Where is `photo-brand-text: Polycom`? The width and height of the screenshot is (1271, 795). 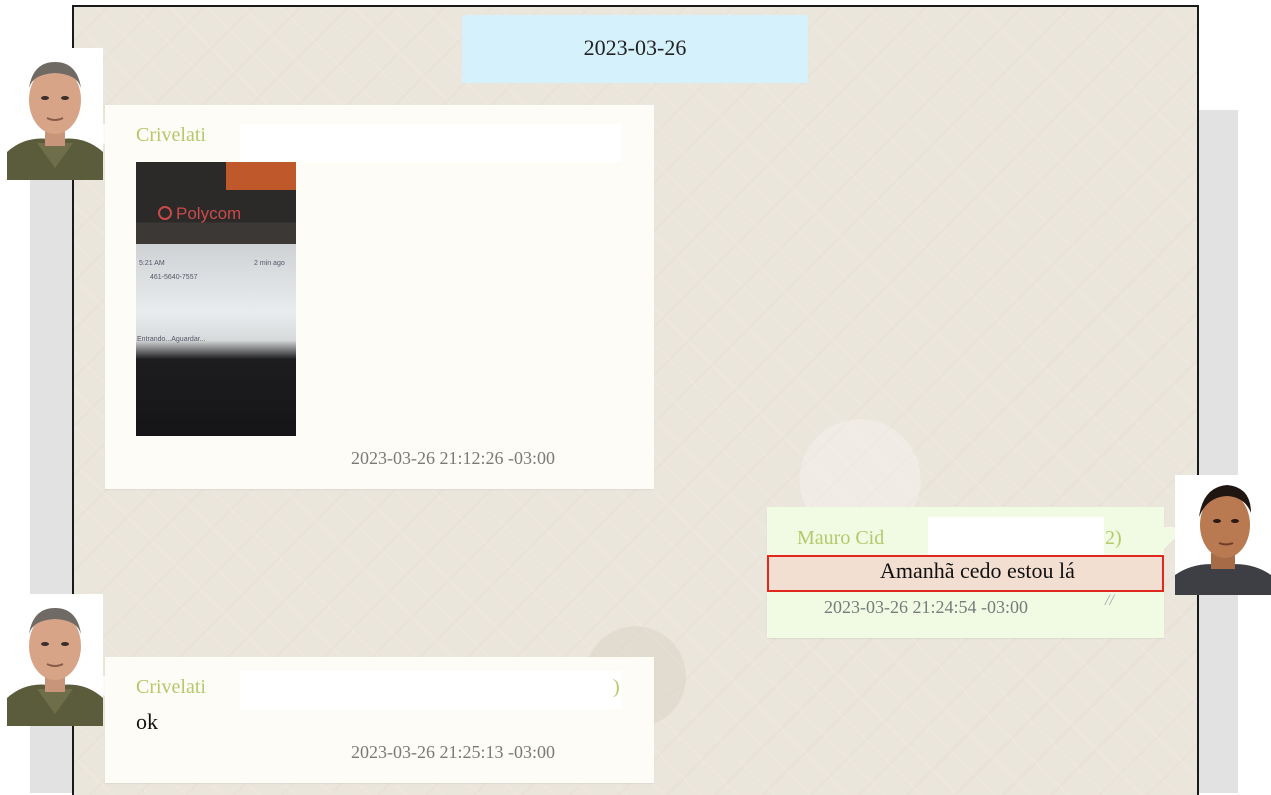
photo-brand-text: Polycom is located at coordinates (209, 213).